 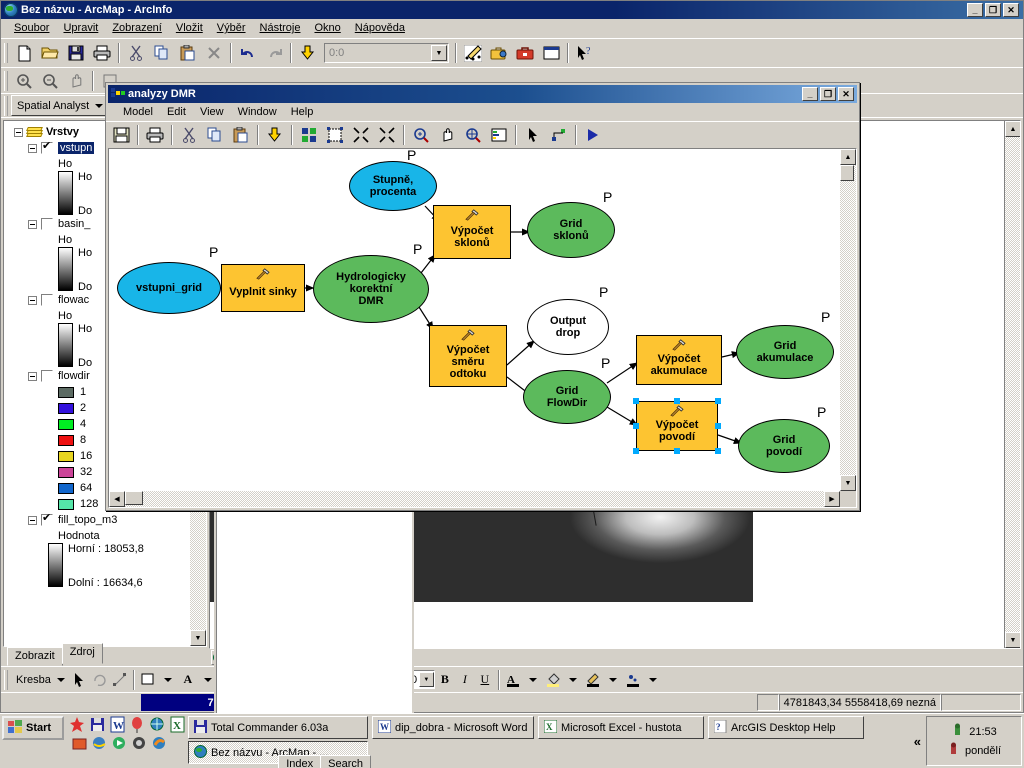 I want to click on scrollbar-track, so click(x=1012, y=384).